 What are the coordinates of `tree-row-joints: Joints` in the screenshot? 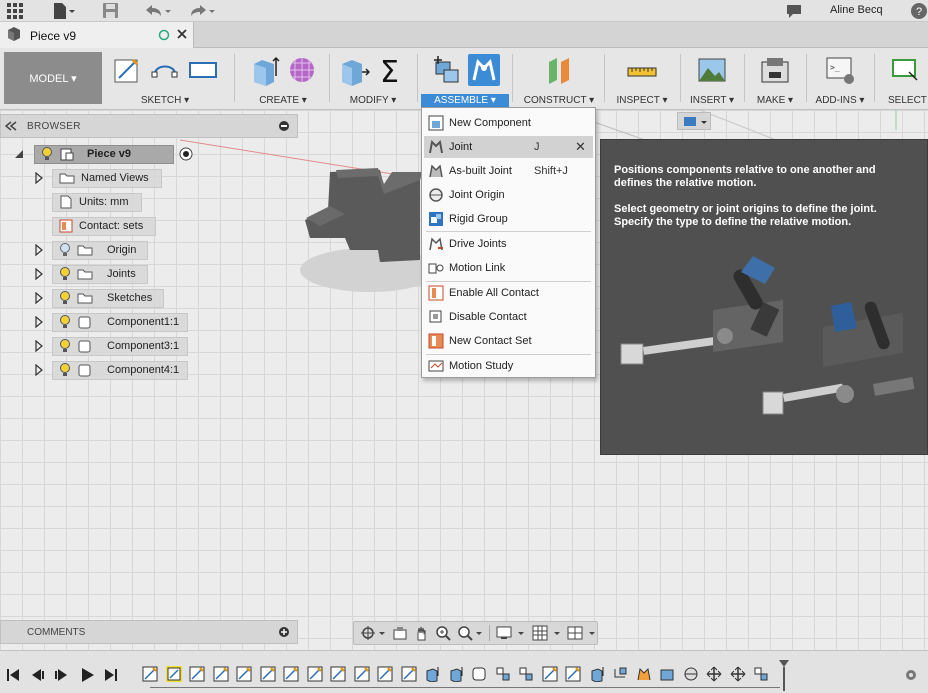 It's located at (91, 274).